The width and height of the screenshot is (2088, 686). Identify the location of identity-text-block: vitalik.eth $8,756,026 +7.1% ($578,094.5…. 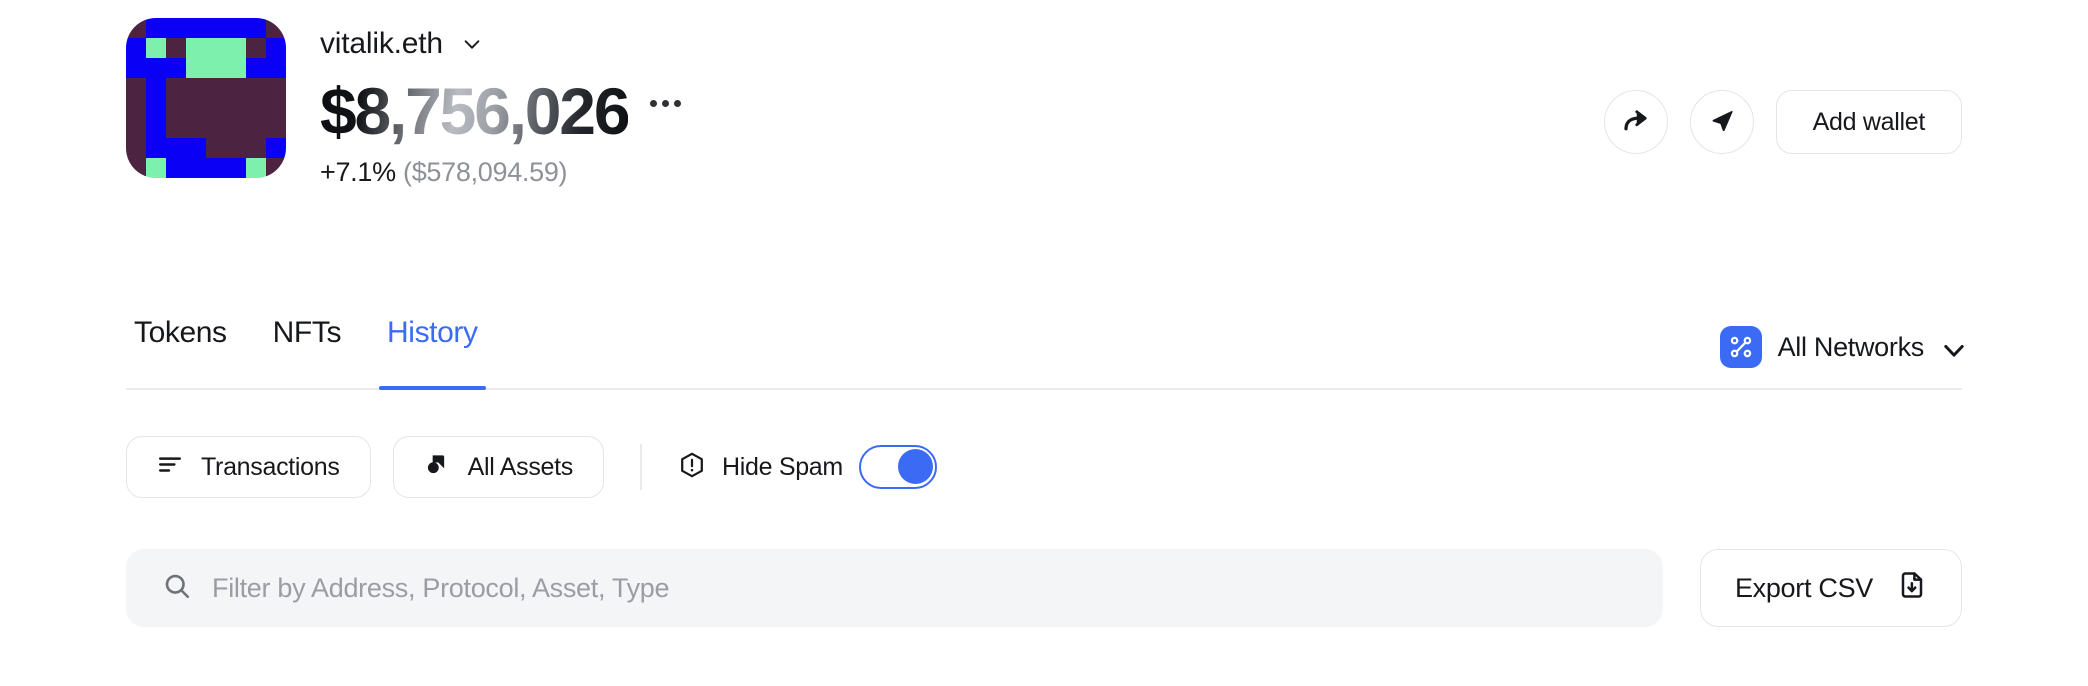
(501, 103).